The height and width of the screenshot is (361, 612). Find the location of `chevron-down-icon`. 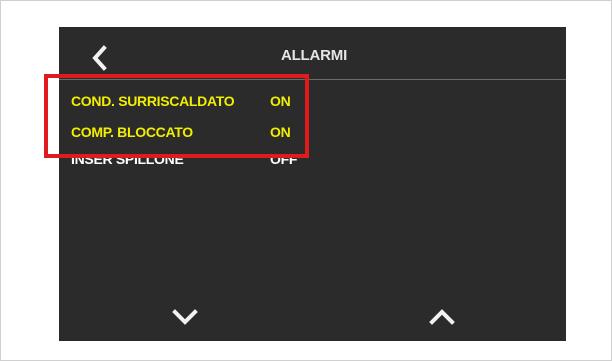

chevron-down-icon is located at coordinates (185, 317).